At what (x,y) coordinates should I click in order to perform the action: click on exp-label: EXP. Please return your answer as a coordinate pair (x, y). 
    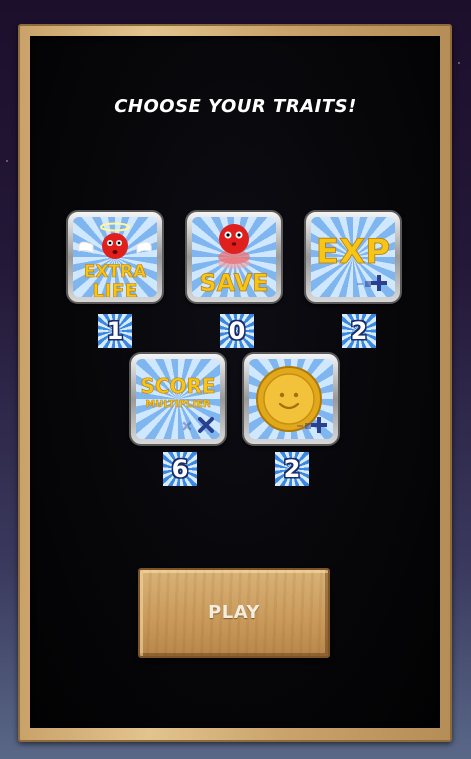
    Looking at the image, I should click on (353, 252).